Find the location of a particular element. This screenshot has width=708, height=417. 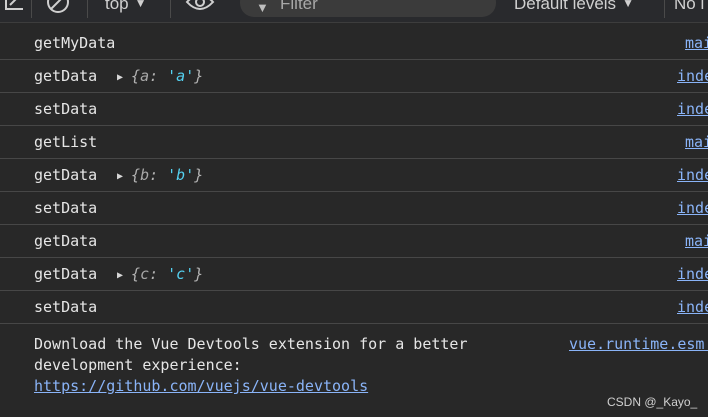

filter-icon: ▼ is located at coordinates (262, 7).